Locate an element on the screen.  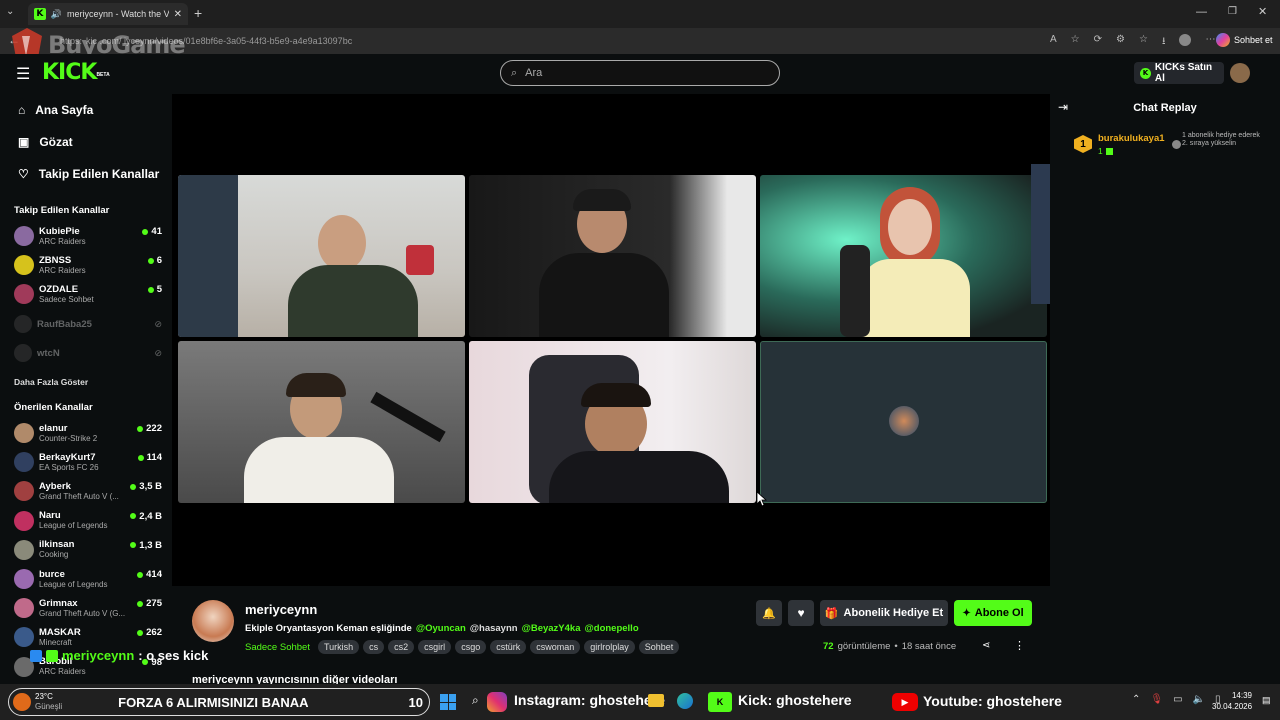
mention-link: @hasaynn is located at coordinates (494, 628).